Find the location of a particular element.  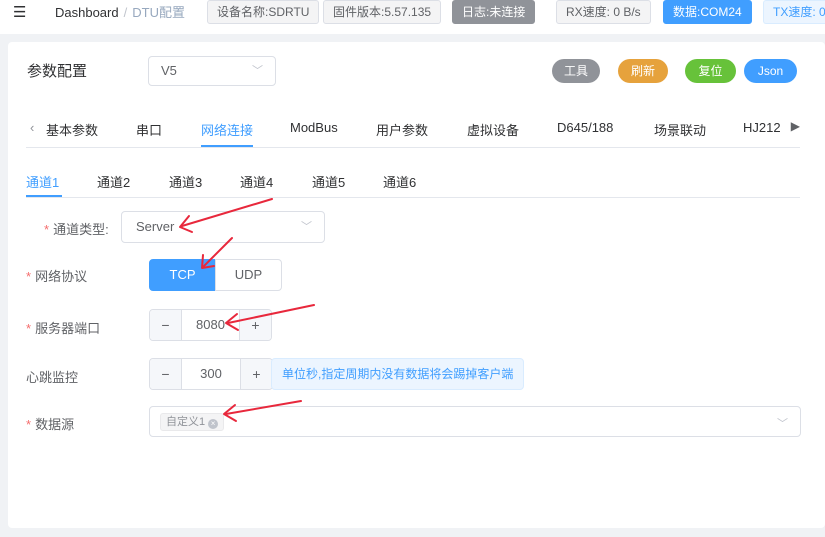

log-status-tag: 日志:未连接 is located at coordinates (494, 12).